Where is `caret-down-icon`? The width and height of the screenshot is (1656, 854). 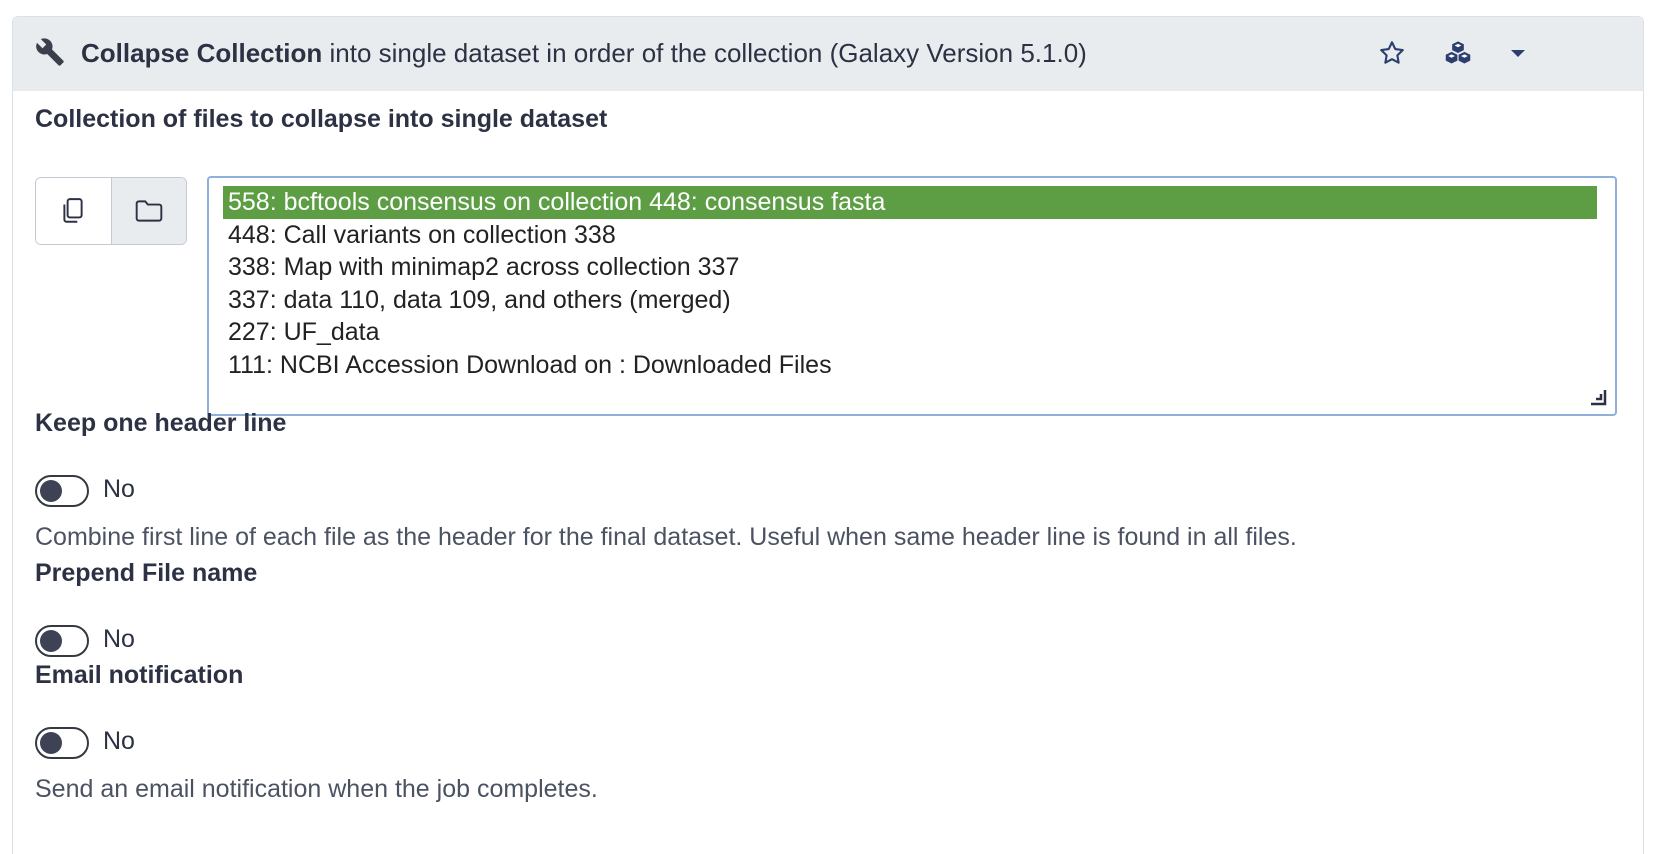
caret-down-icon is located at coordinates (1518, 53).